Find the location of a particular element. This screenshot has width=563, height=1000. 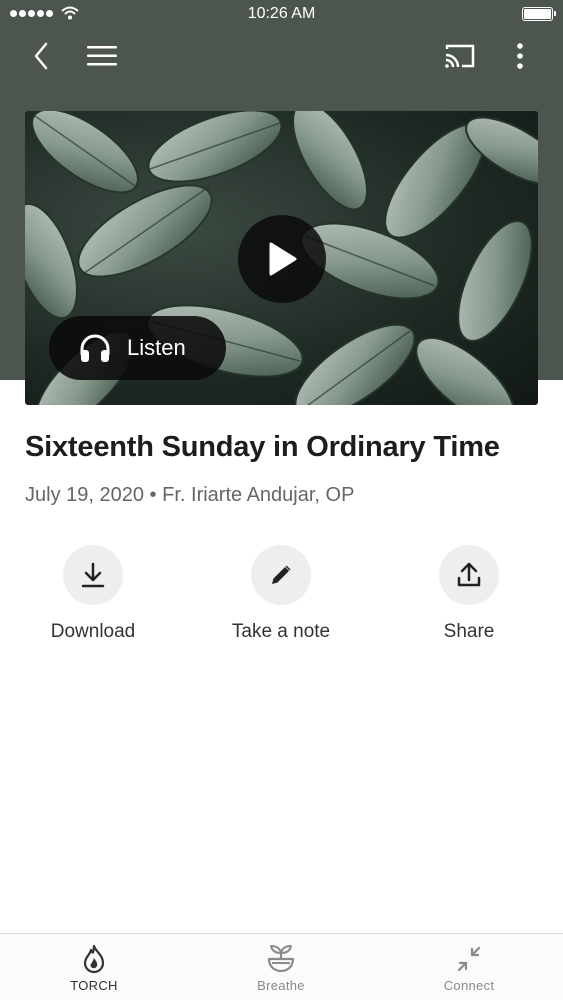

play-button is located at coordinates (282, 259).